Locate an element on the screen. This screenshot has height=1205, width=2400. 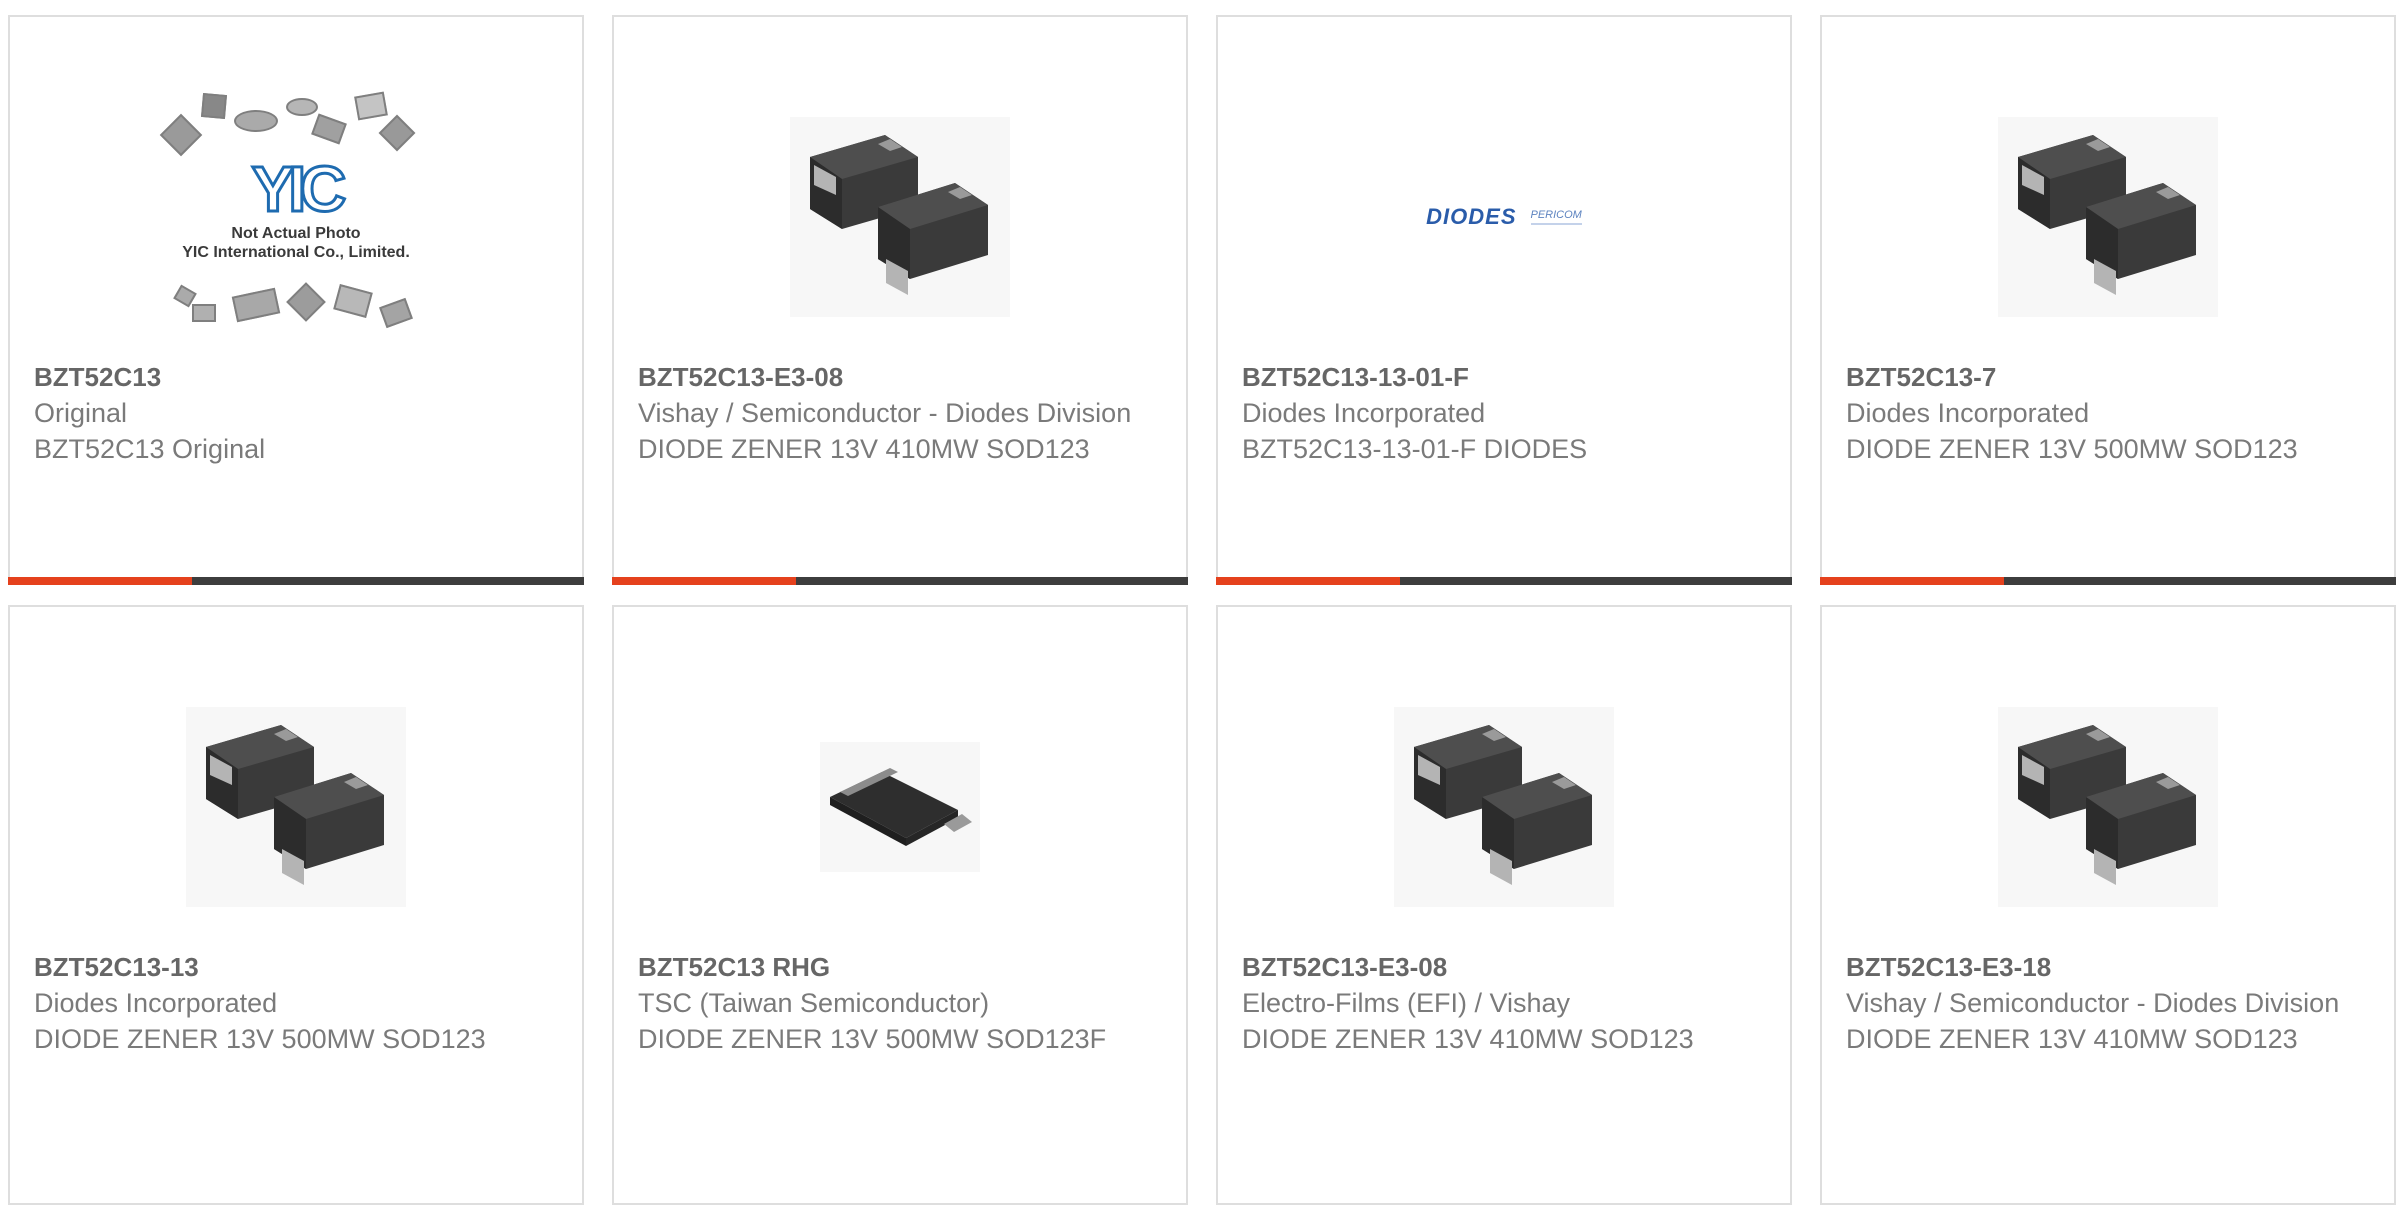
description: BZT52C13 Original is located at coordinates (150, 449).